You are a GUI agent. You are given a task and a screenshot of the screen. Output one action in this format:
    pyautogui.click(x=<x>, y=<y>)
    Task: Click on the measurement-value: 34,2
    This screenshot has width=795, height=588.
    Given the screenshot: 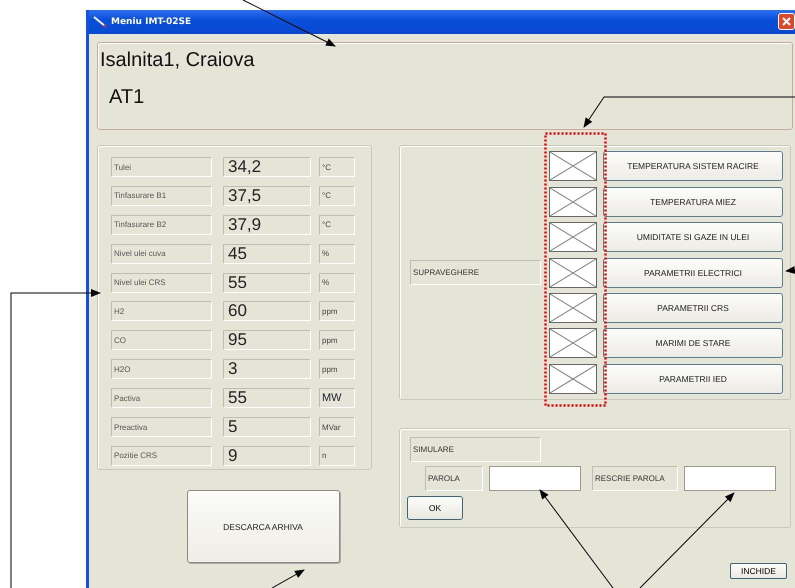 What is the action you would take?
    pyautogui.click(x=267, y=167)
    